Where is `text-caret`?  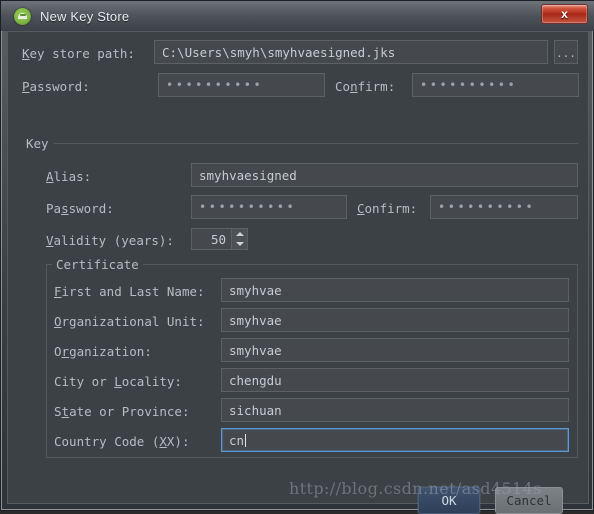
text-caret is located at coordinates (246, 440).